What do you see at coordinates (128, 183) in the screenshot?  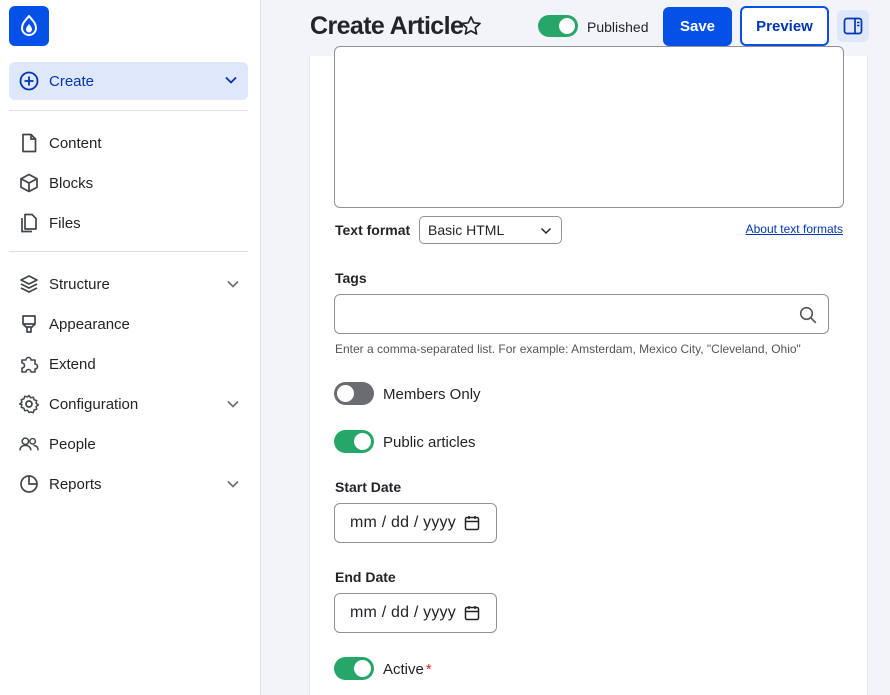 I see `sidebar-item-blocks: Blocks` at bounding box center [128, 183].